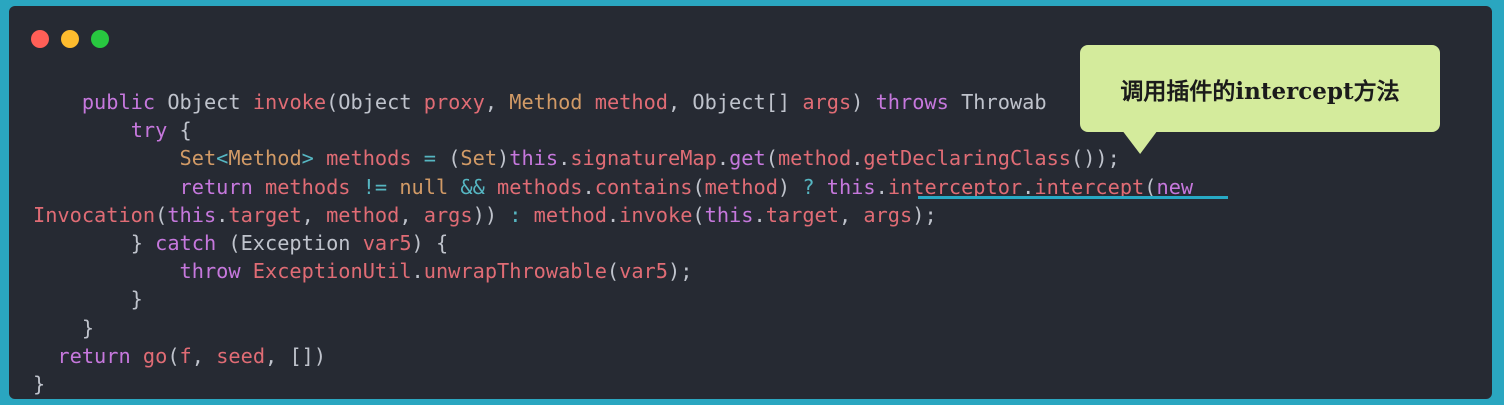 The image size is (1504, 405). I want to click on callout-text: 调用插件的intercept方法, so click(1260, 91).